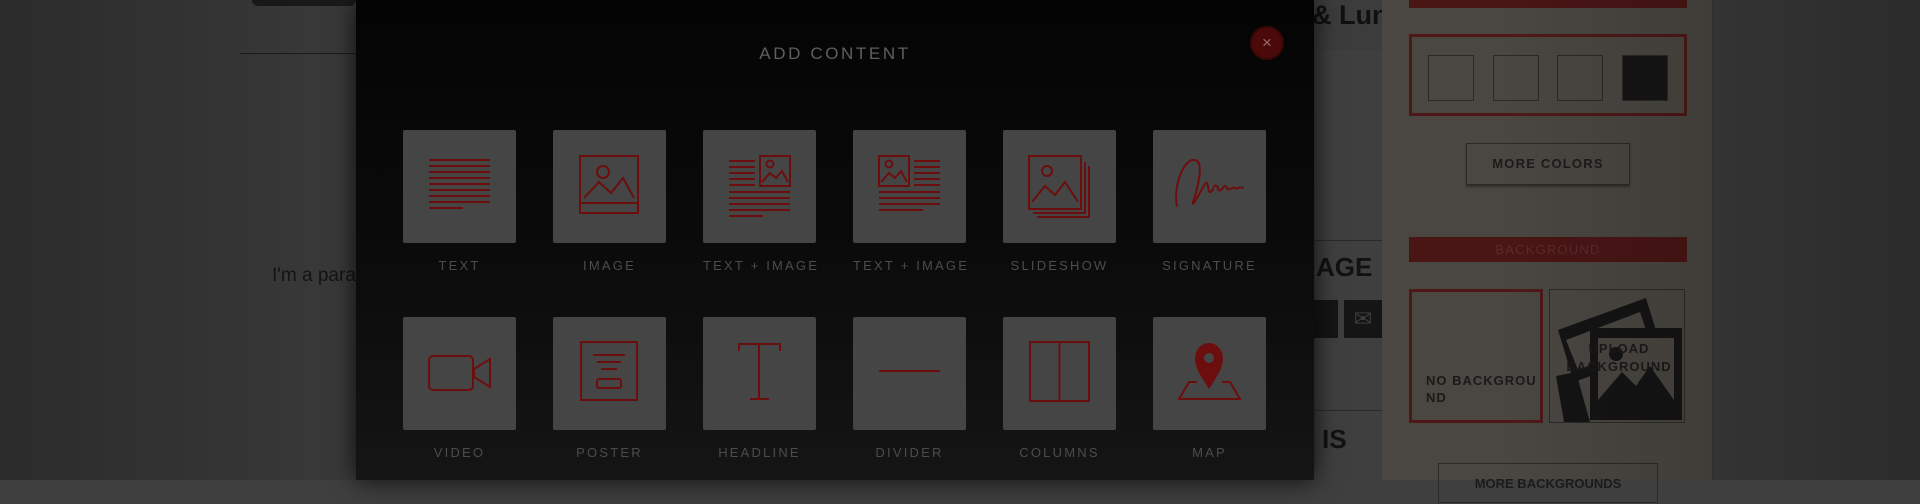  I want to click on add-video-tile: VIDEO, so click(459, 388).